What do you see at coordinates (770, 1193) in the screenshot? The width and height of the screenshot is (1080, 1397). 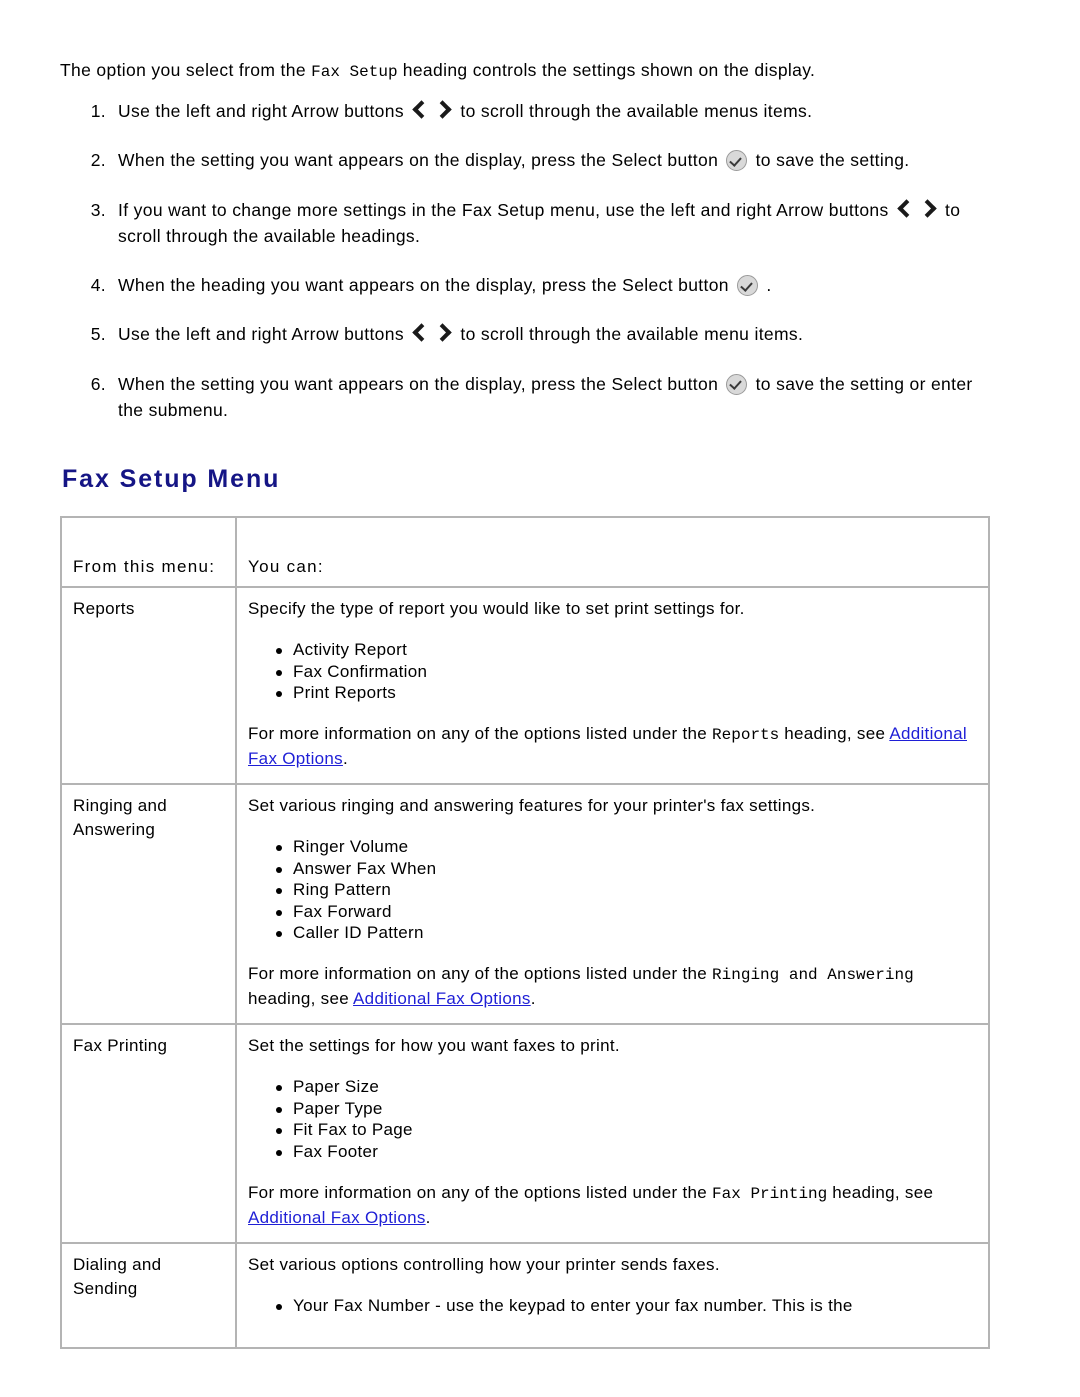 I see `note-code-heading: Fax Printing` at bounding box center [770, 1193].